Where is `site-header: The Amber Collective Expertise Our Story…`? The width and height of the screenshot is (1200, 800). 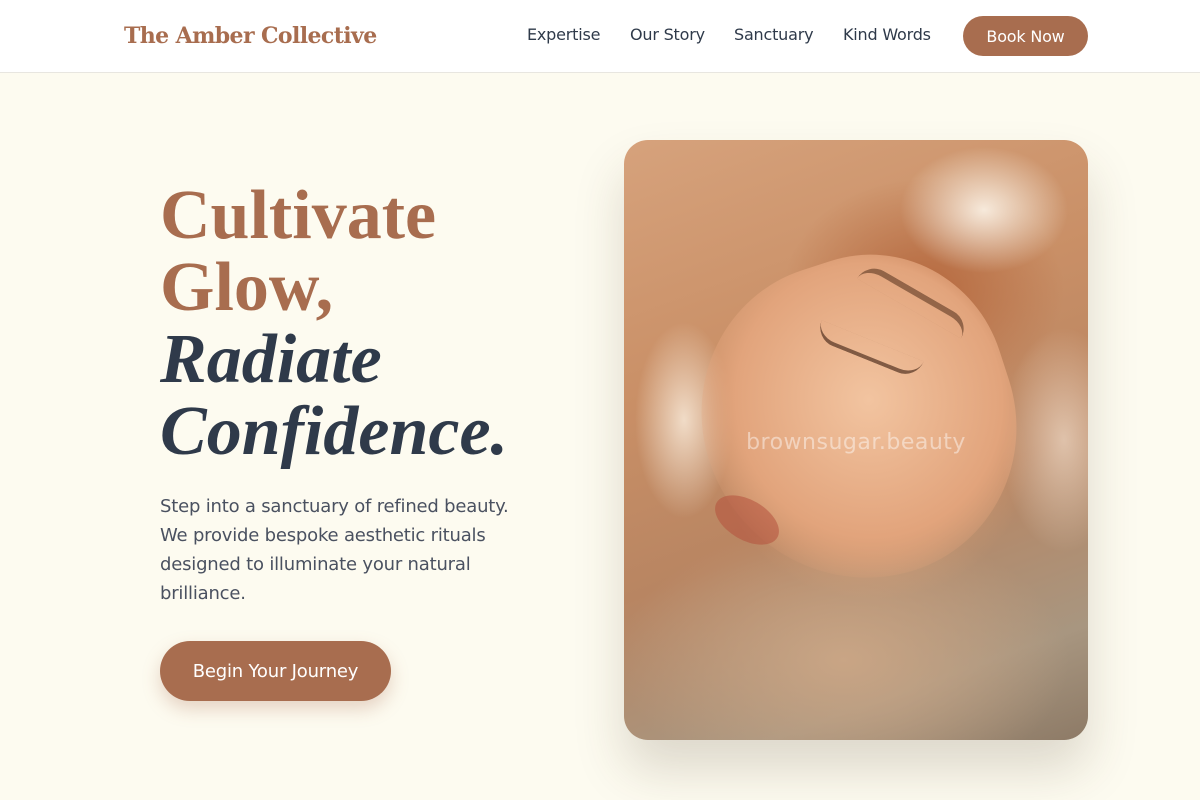 site-header: The Amber Collective Expertise Our Story… is located at coordinates (600, 36).